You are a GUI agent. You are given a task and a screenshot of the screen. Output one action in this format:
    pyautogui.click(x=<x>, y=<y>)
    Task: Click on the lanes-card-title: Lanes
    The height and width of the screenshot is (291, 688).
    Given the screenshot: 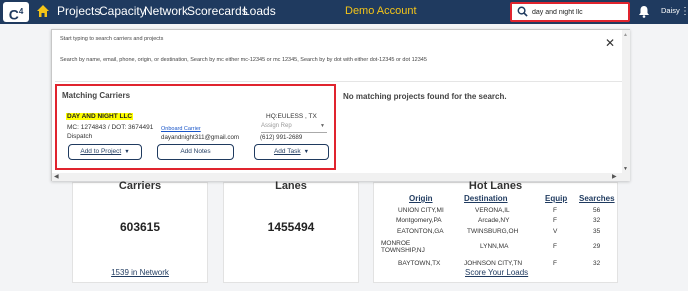 What is the action you would take?
    pyautogui.click(x=291, y=186)
    